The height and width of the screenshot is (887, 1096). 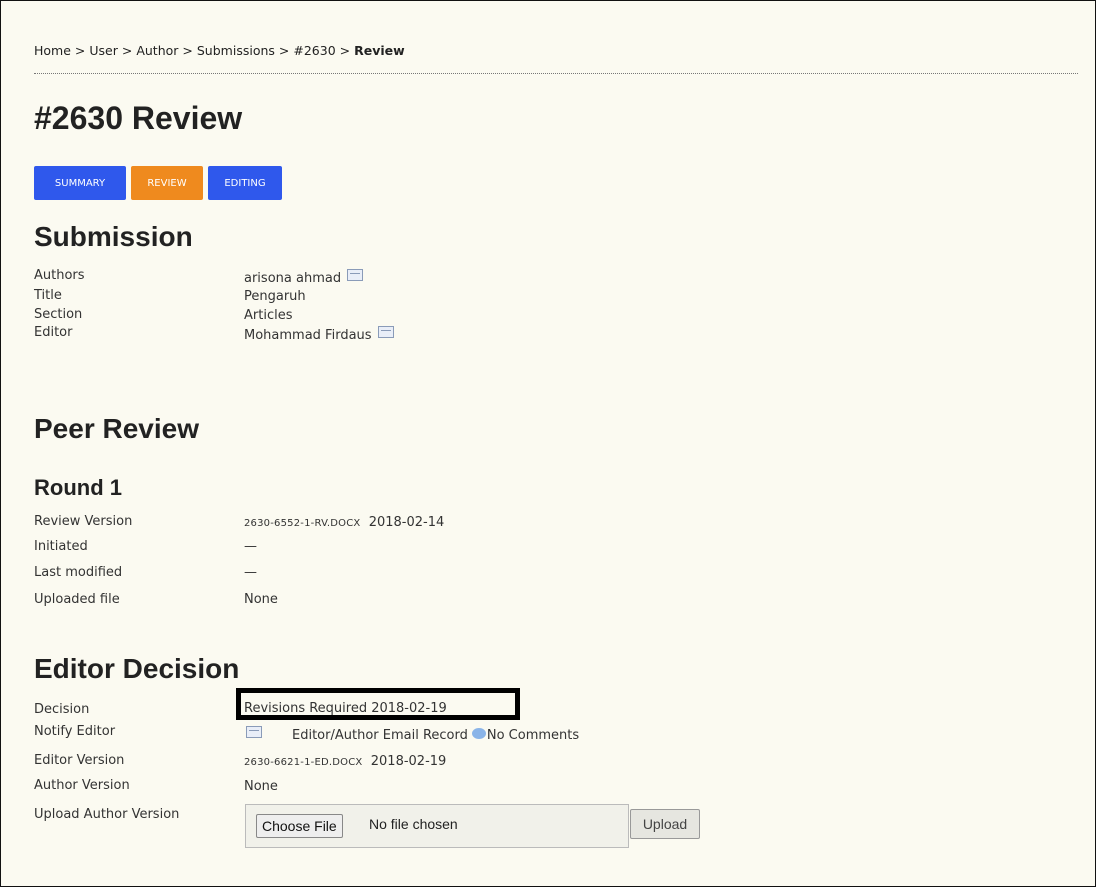 What do you see at coordinates (78, 487) in the screenshot?
I see `round-heading: Round 1` at bounding box center [78, 487].